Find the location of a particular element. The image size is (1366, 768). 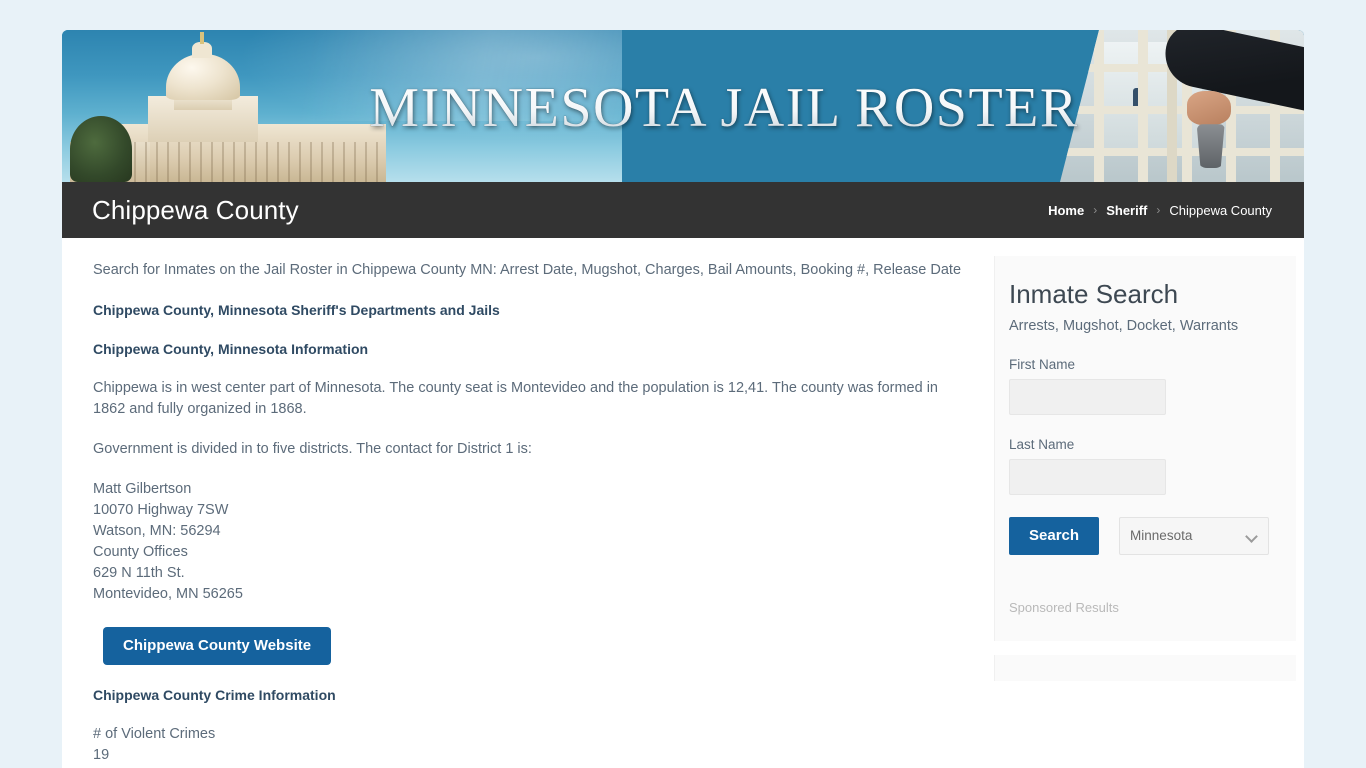

heading-crime-information: Chippewa County Crime Information is located at coordinates (214, 695).